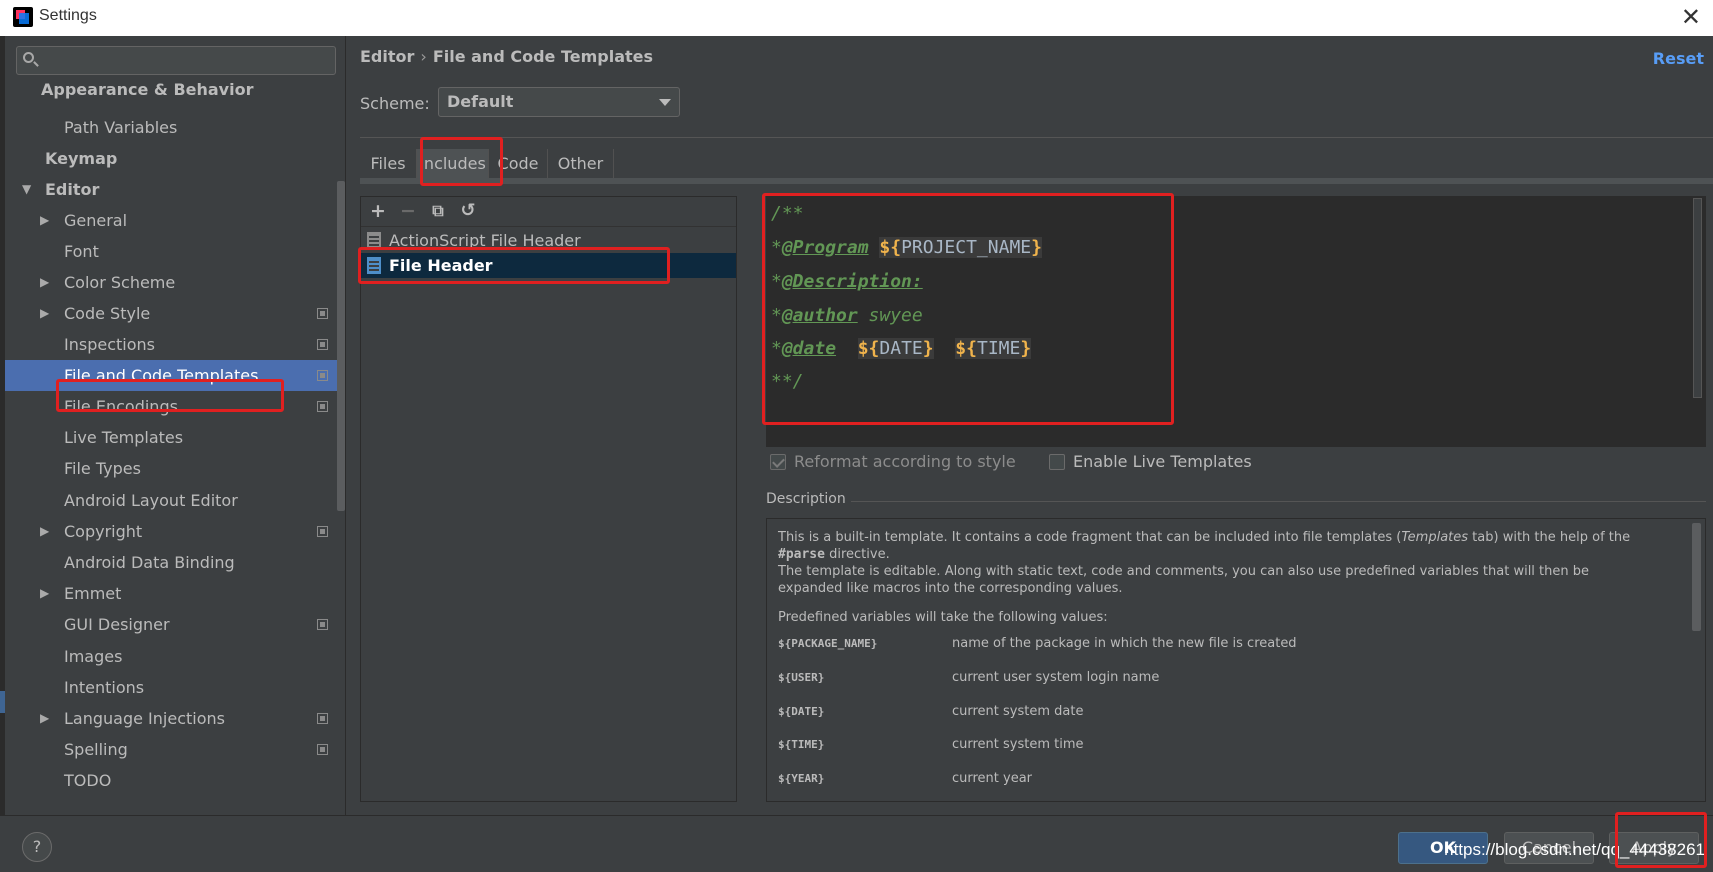 Image resolution: width=1713 pixels, height=872 pixels. Describe the element at coordinates (175, 127) in the screenshot. I see `sidebar-item-path-variables: Path Variables` at that location.